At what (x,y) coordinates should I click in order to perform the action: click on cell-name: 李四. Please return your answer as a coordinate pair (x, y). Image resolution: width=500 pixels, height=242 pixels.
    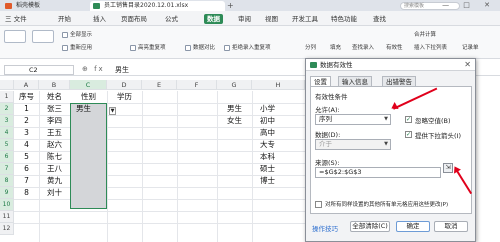
    Looking at the image, I should click on (54, 121).